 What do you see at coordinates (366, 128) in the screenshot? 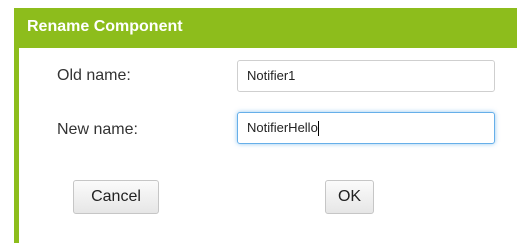
I see `new-name-field: NotifierHello` at bounding box center [366, 128].